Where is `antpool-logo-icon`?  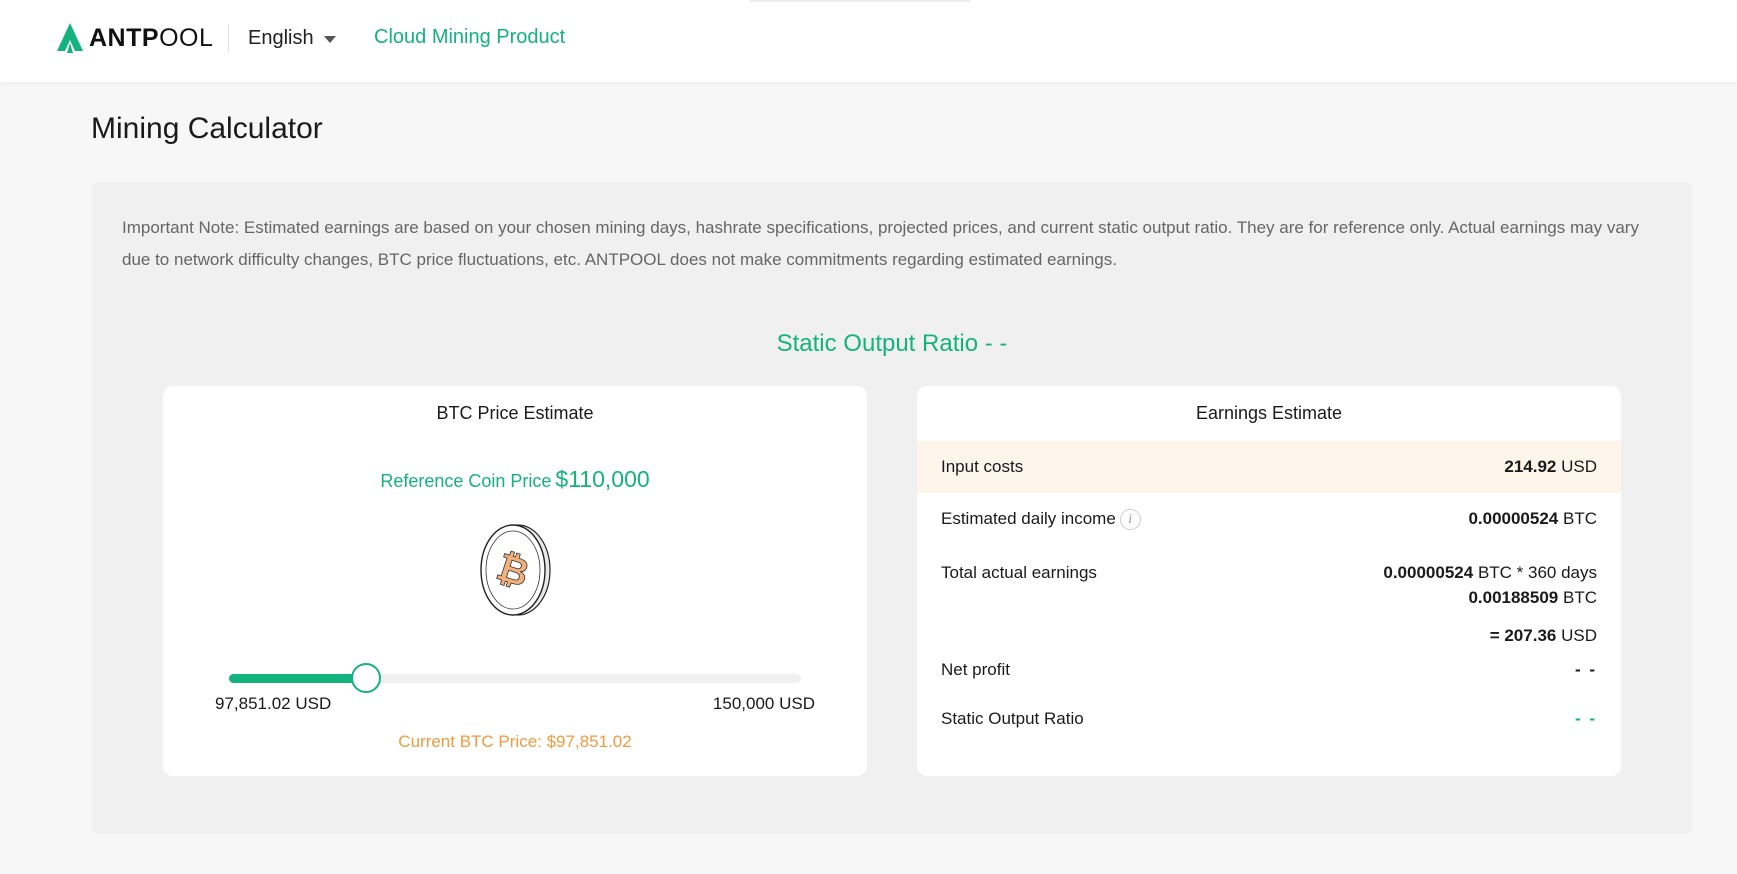
antpool-logo-icon is located at coordinates (70, 38).